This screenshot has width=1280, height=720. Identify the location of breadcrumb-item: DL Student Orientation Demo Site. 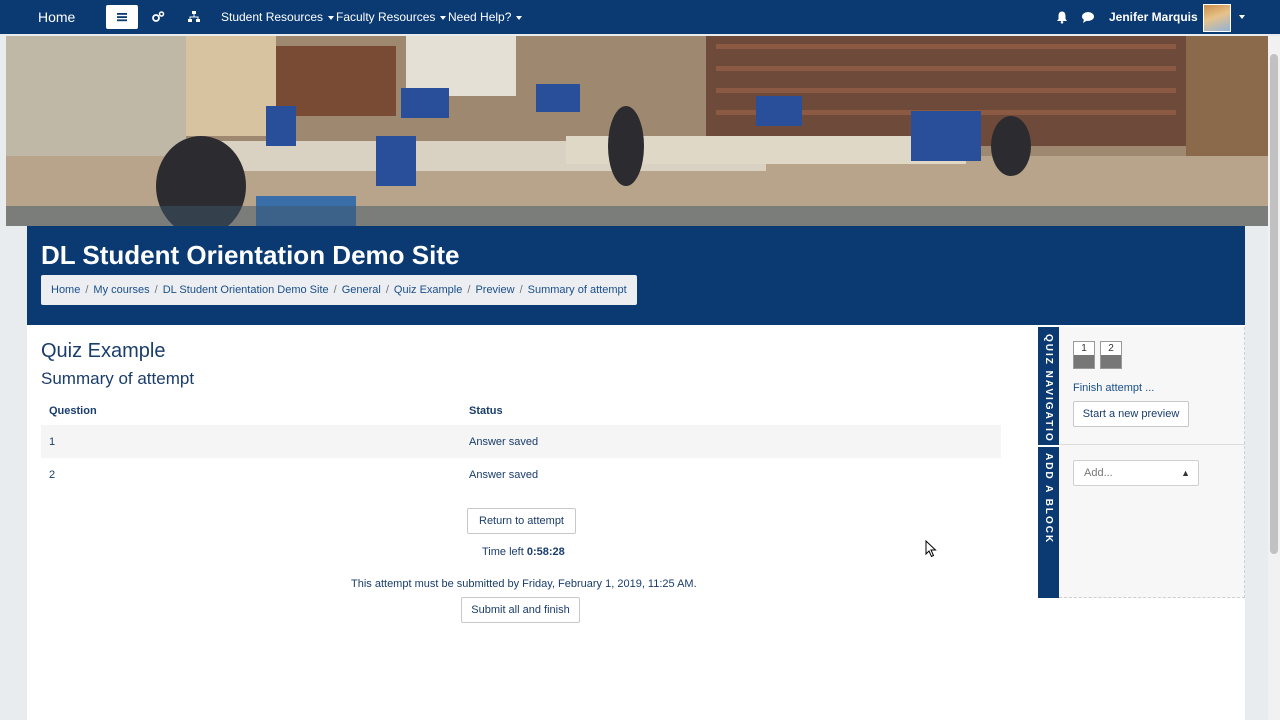
(246, 290).